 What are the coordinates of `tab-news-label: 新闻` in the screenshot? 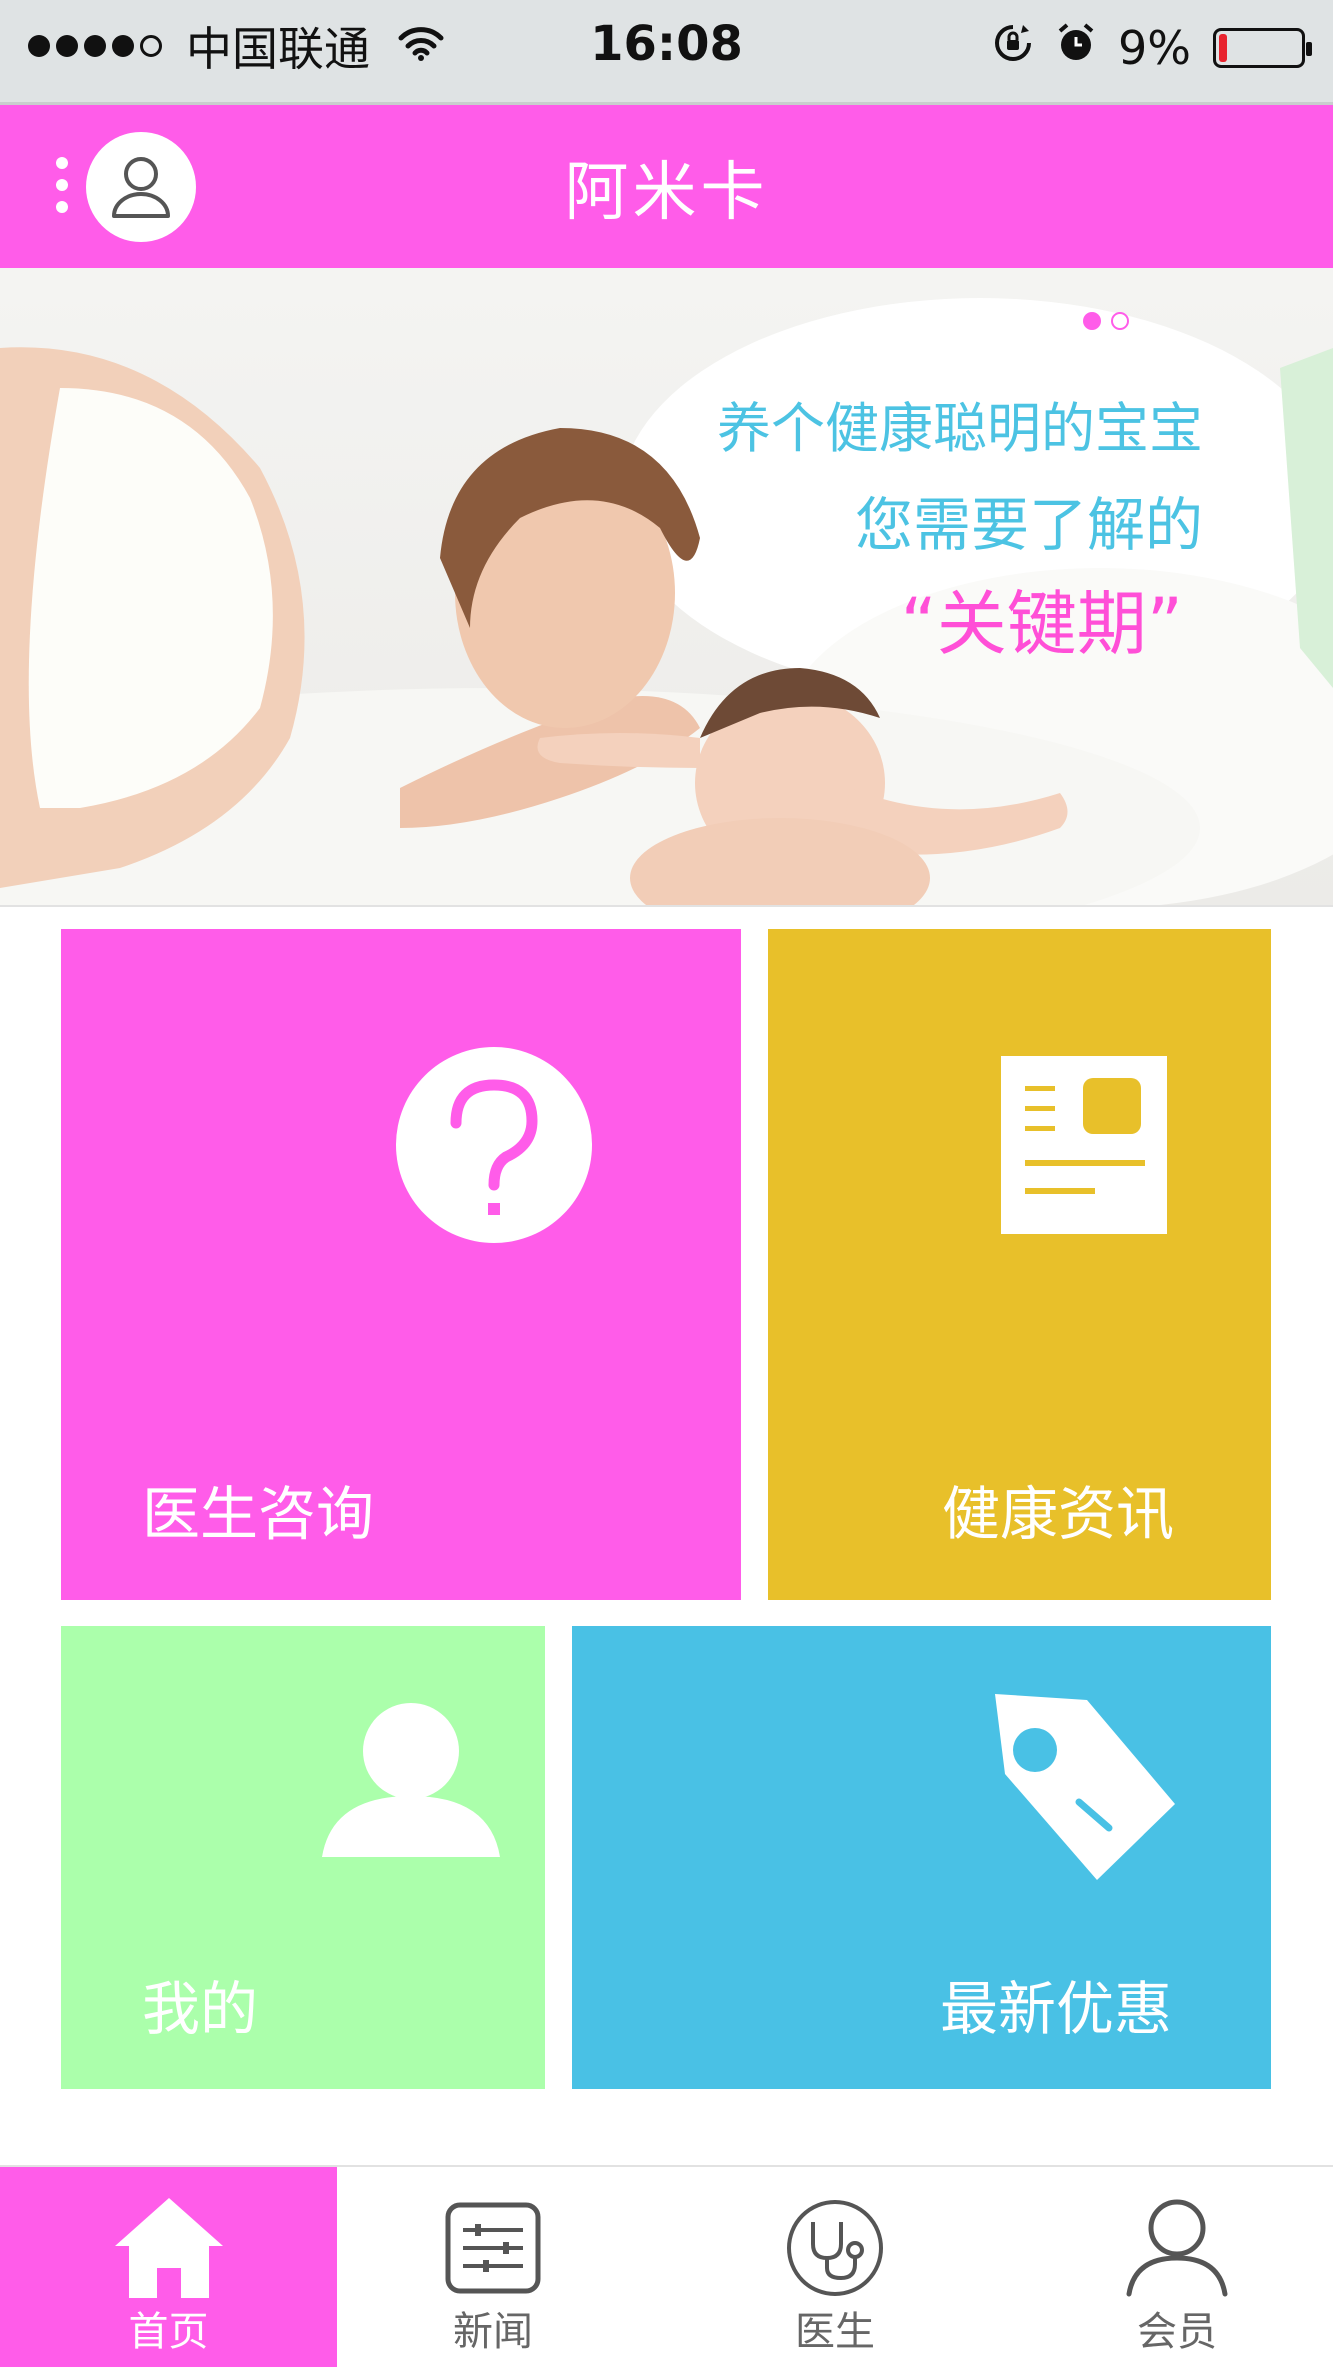 It's located at (493, 2332).